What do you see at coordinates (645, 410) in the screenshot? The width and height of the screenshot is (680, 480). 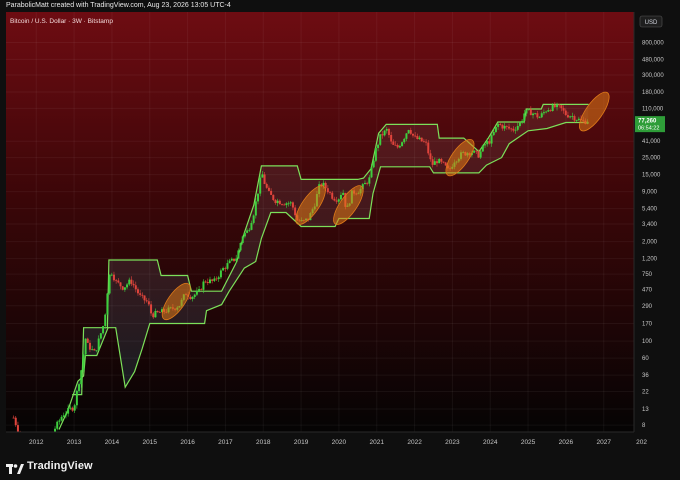 I see `y-tick-label: 13` at bounding box center [645, 410].